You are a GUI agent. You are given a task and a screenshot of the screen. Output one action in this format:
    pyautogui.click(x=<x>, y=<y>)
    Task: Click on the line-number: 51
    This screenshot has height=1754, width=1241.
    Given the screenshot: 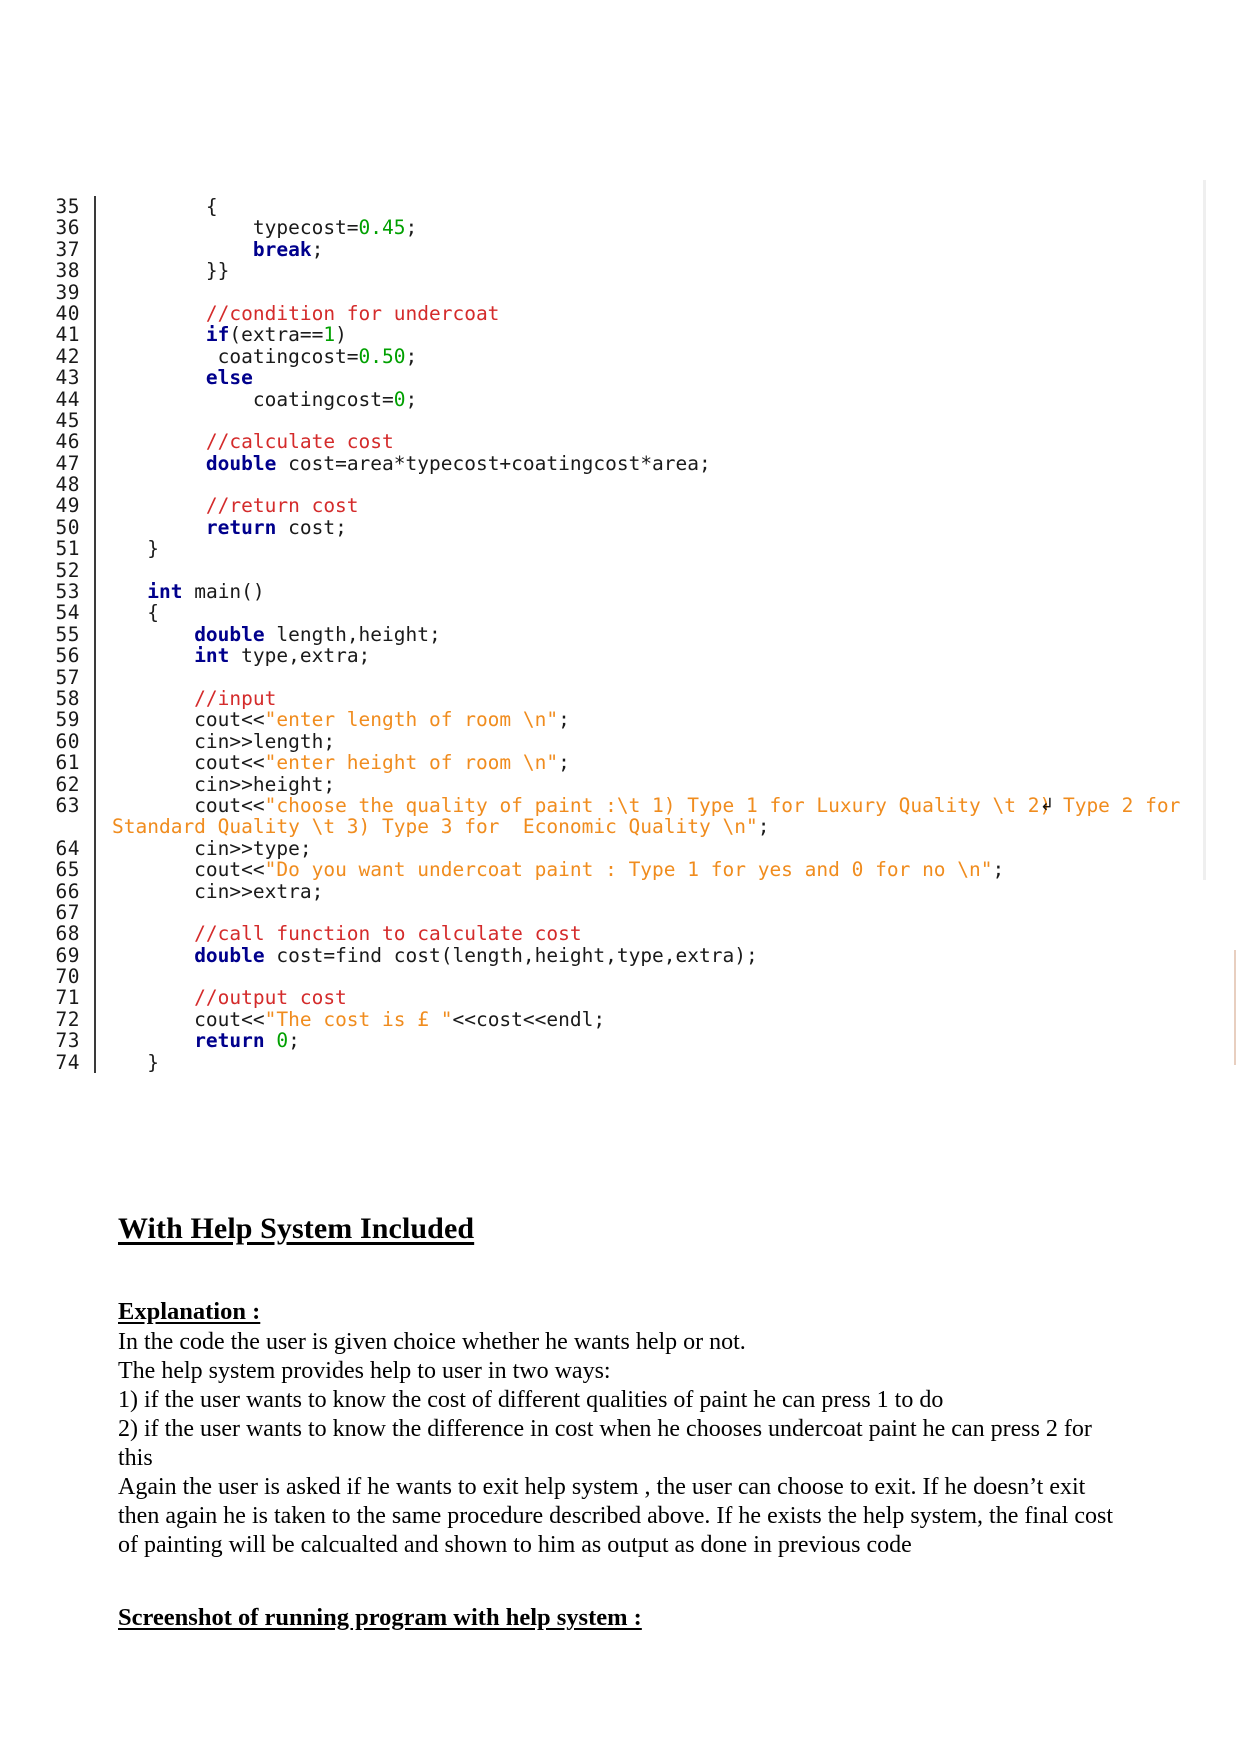 What is the action you would take?
    pyautogui.click(x=67, y=549)
    